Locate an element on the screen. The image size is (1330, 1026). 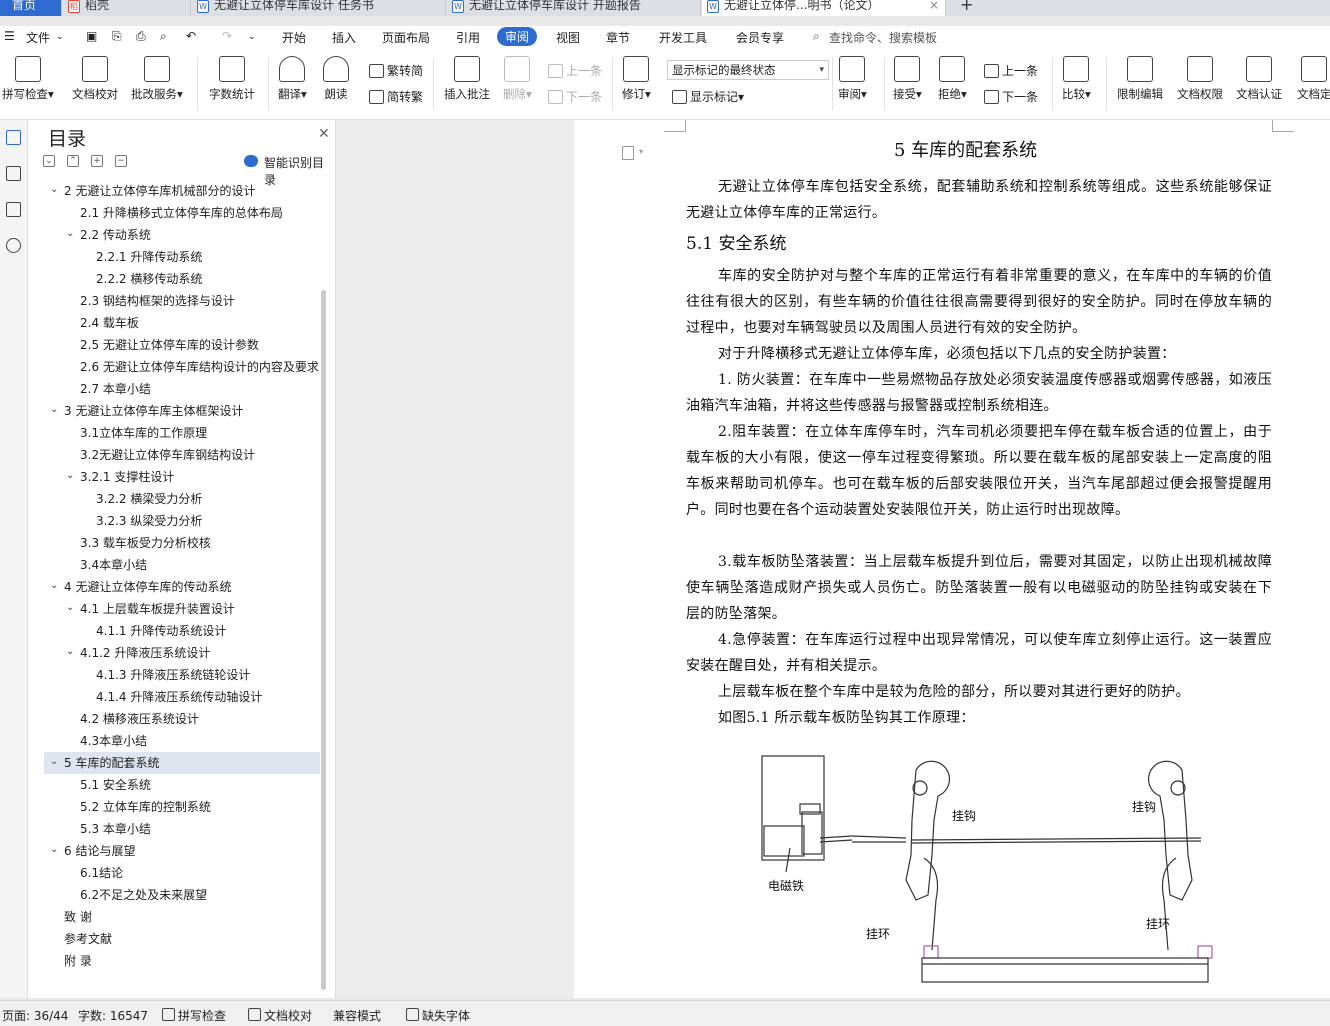
to-traditional-button: 简转繁 is located at coordinates (396, 96).